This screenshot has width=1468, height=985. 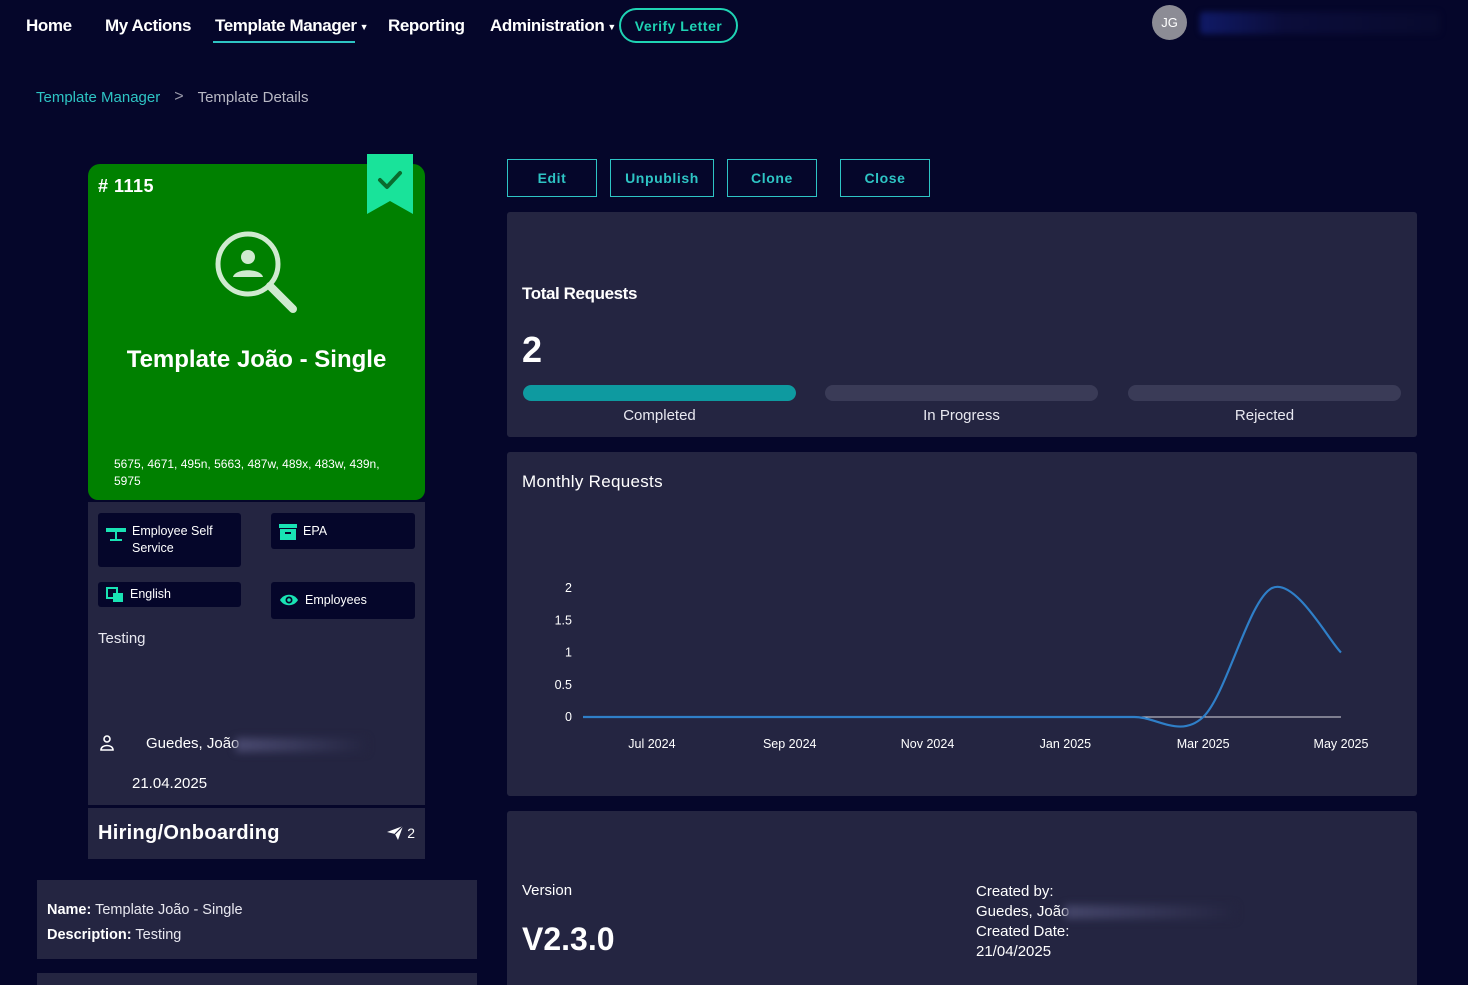 I want to click on in-progress-label: In Progress, so click(x=961, y=415).